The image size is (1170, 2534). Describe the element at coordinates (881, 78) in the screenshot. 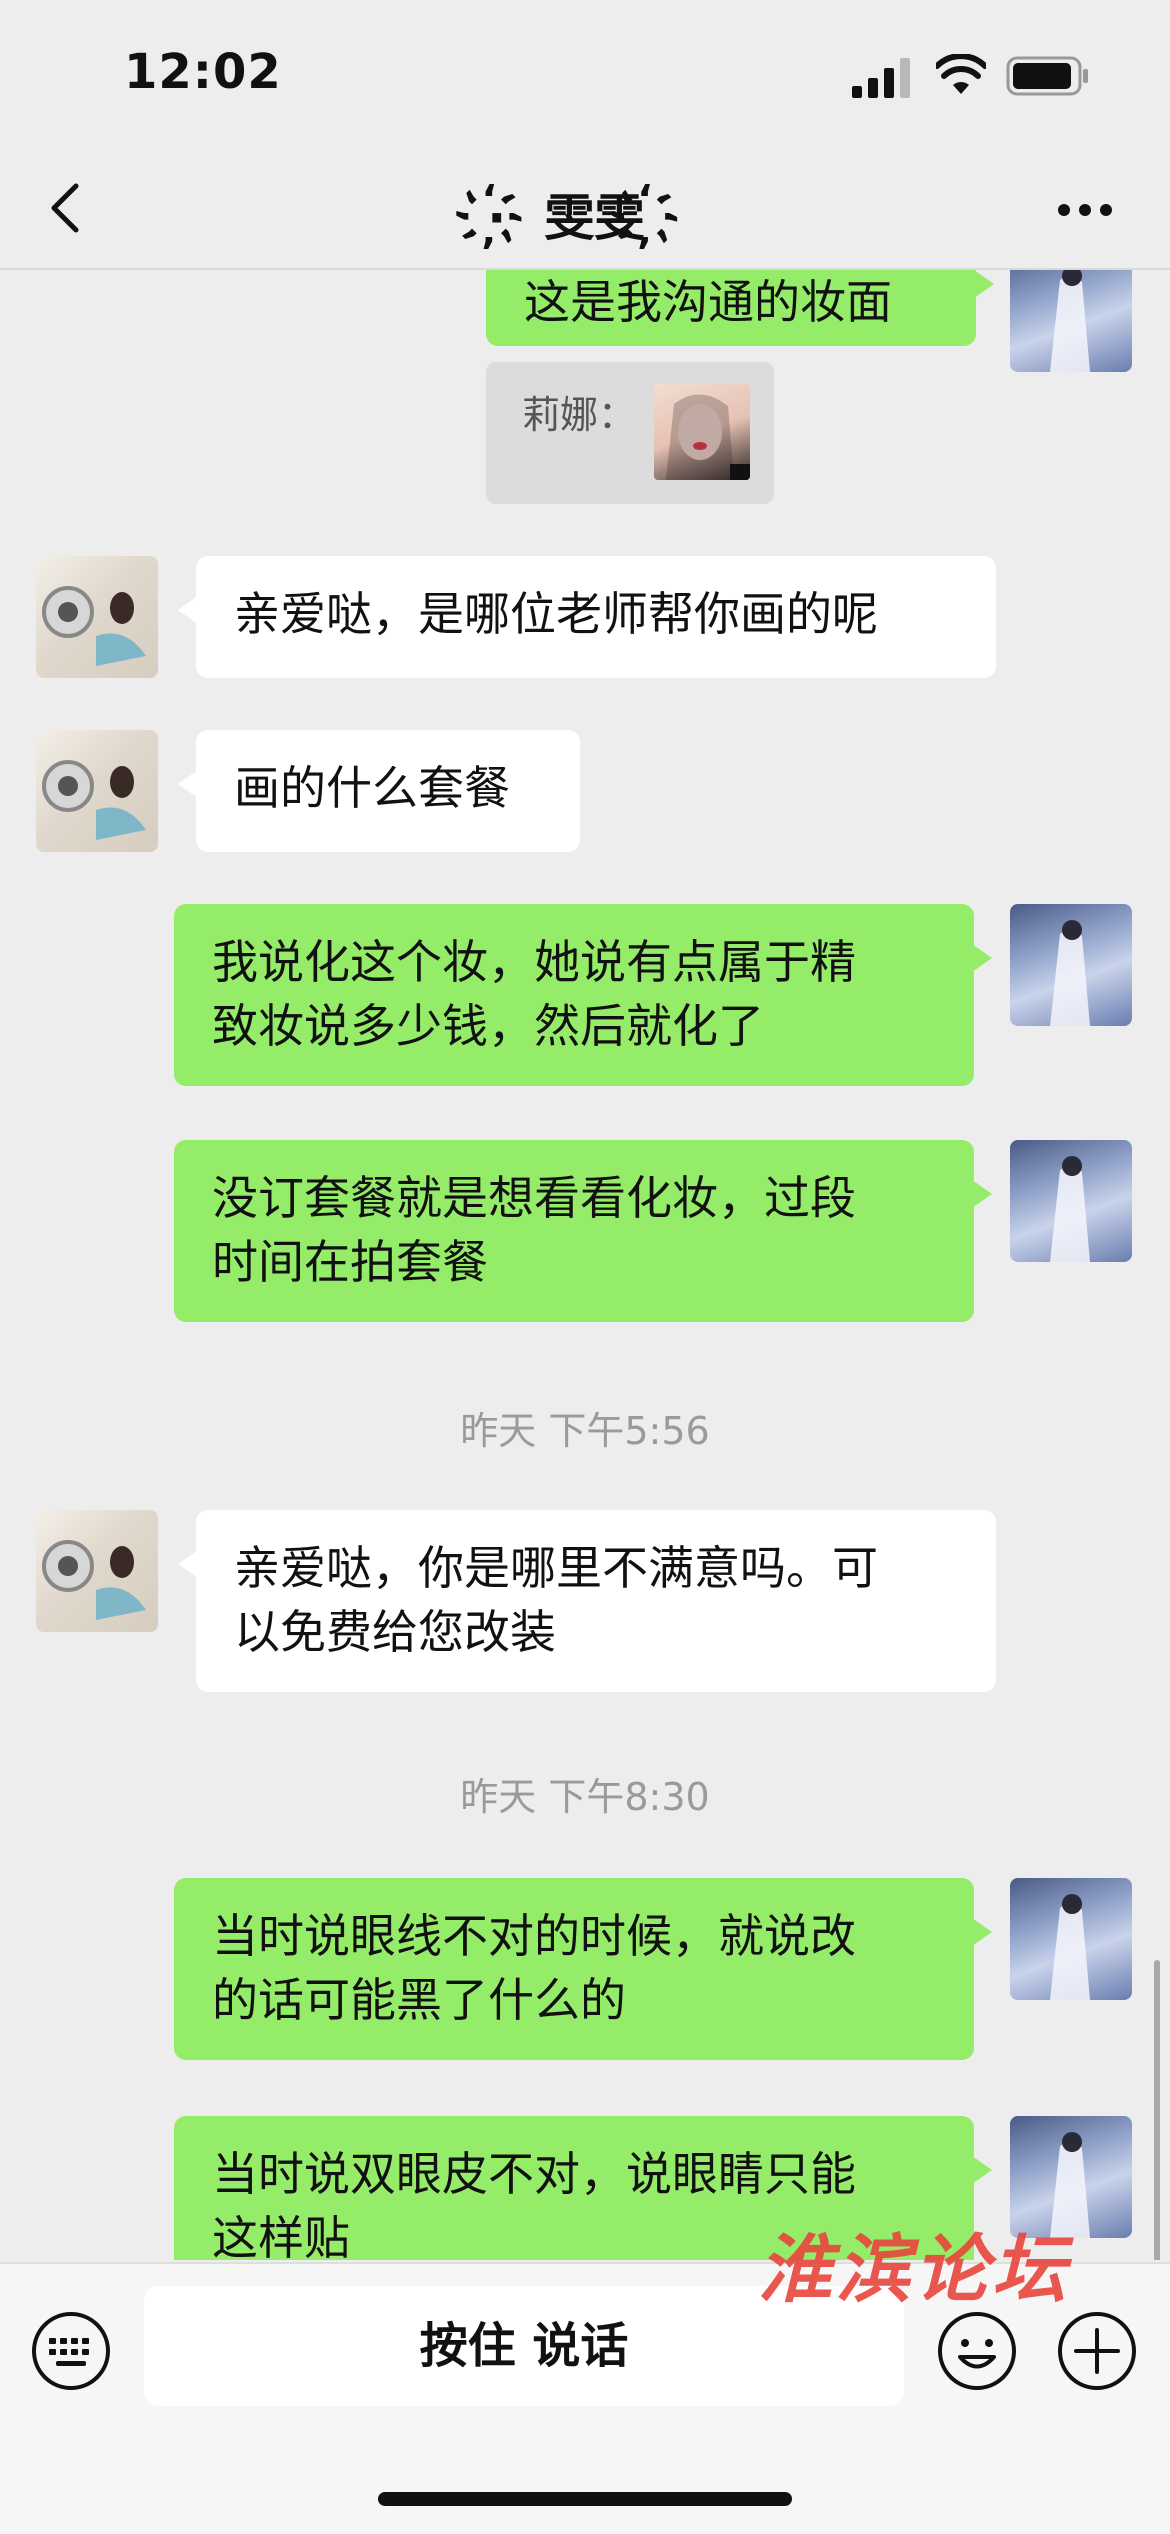

I see `cellular-signal-icon` at that location.